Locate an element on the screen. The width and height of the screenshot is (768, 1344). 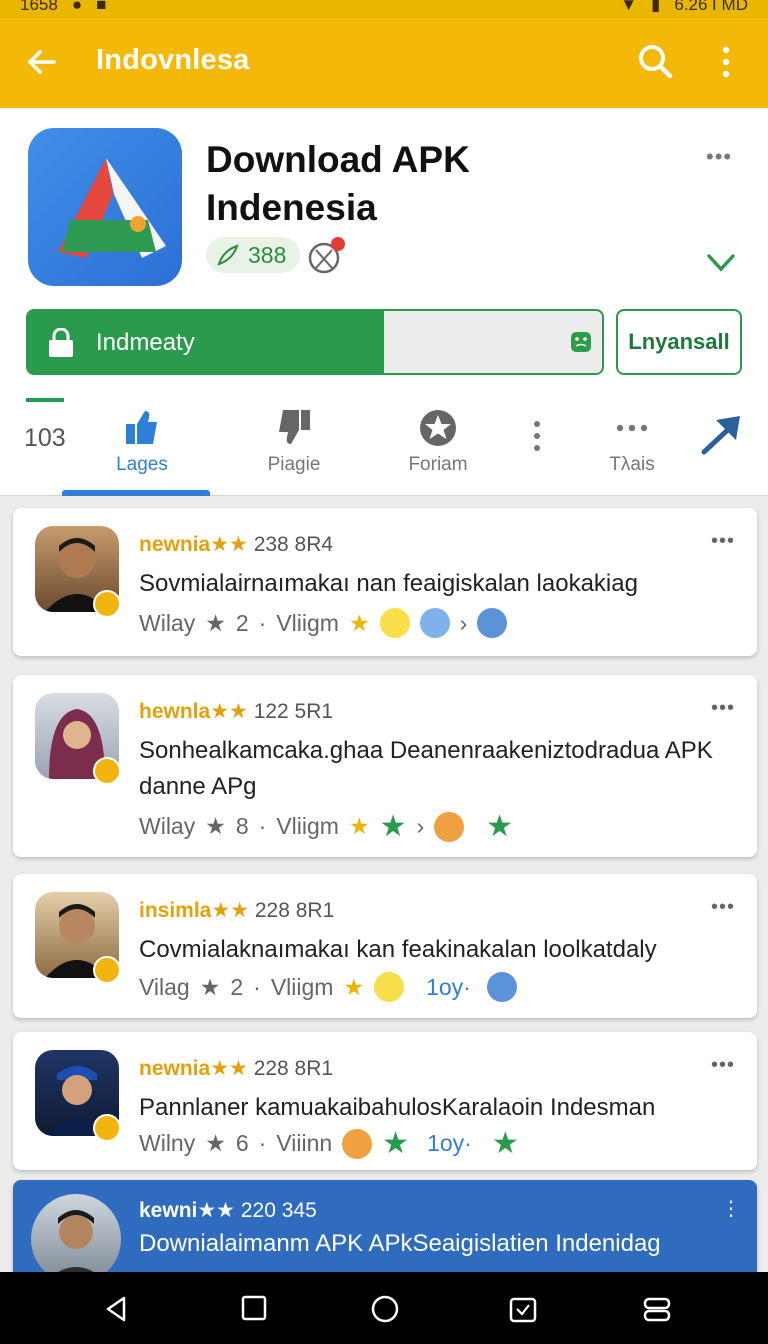
reviewer-name: newnia★★ 228 8R1 is located at coordinates (236, 1068).